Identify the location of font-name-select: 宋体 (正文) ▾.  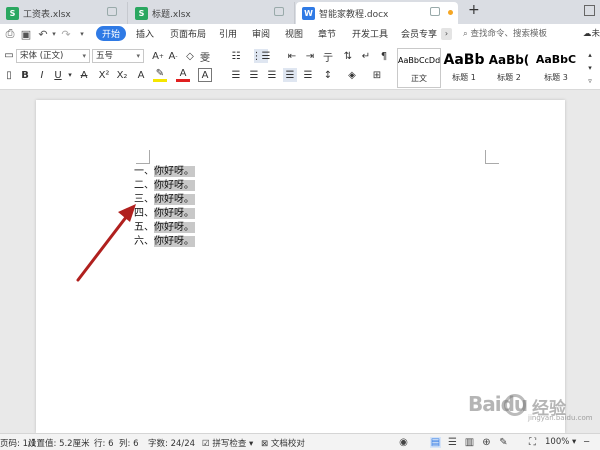
(53, 56).